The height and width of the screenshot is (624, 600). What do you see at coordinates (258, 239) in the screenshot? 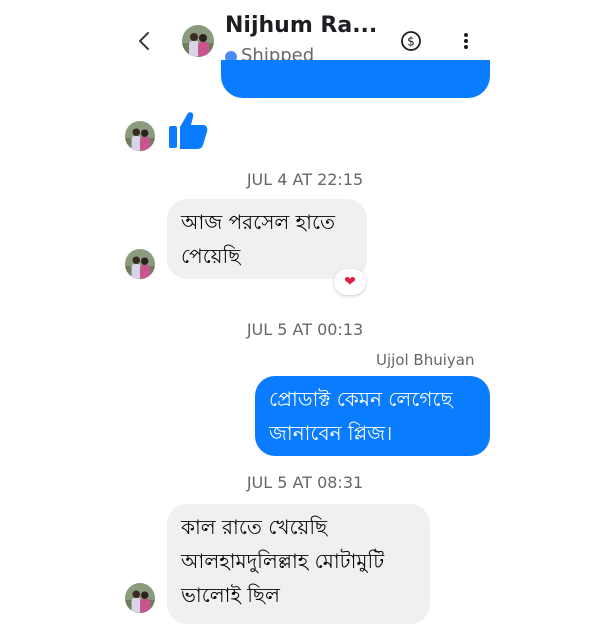
I see `message-text: আজ পরসেল হাতে পেয়েছি` at bounding box center [258, 239].